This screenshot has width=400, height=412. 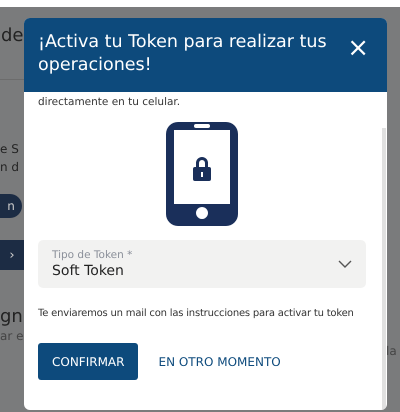 What do you see at coordinates (202, 174) in the screenshot?
I see `locked-phone-icon` at bounding box center [202, 174].